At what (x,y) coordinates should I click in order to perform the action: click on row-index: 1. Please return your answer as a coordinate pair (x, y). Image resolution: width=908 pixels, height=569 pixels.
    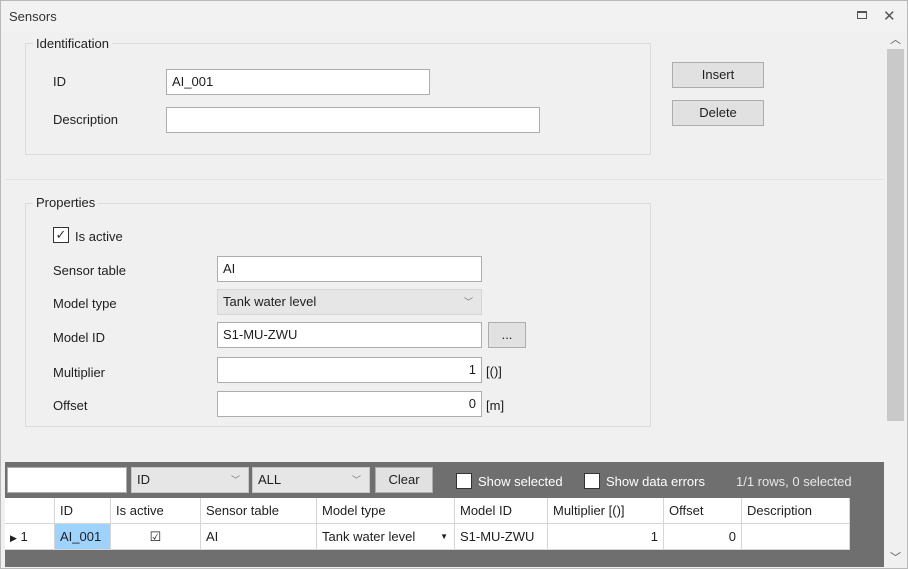
    Looking at the image, I should click on (24, 536).